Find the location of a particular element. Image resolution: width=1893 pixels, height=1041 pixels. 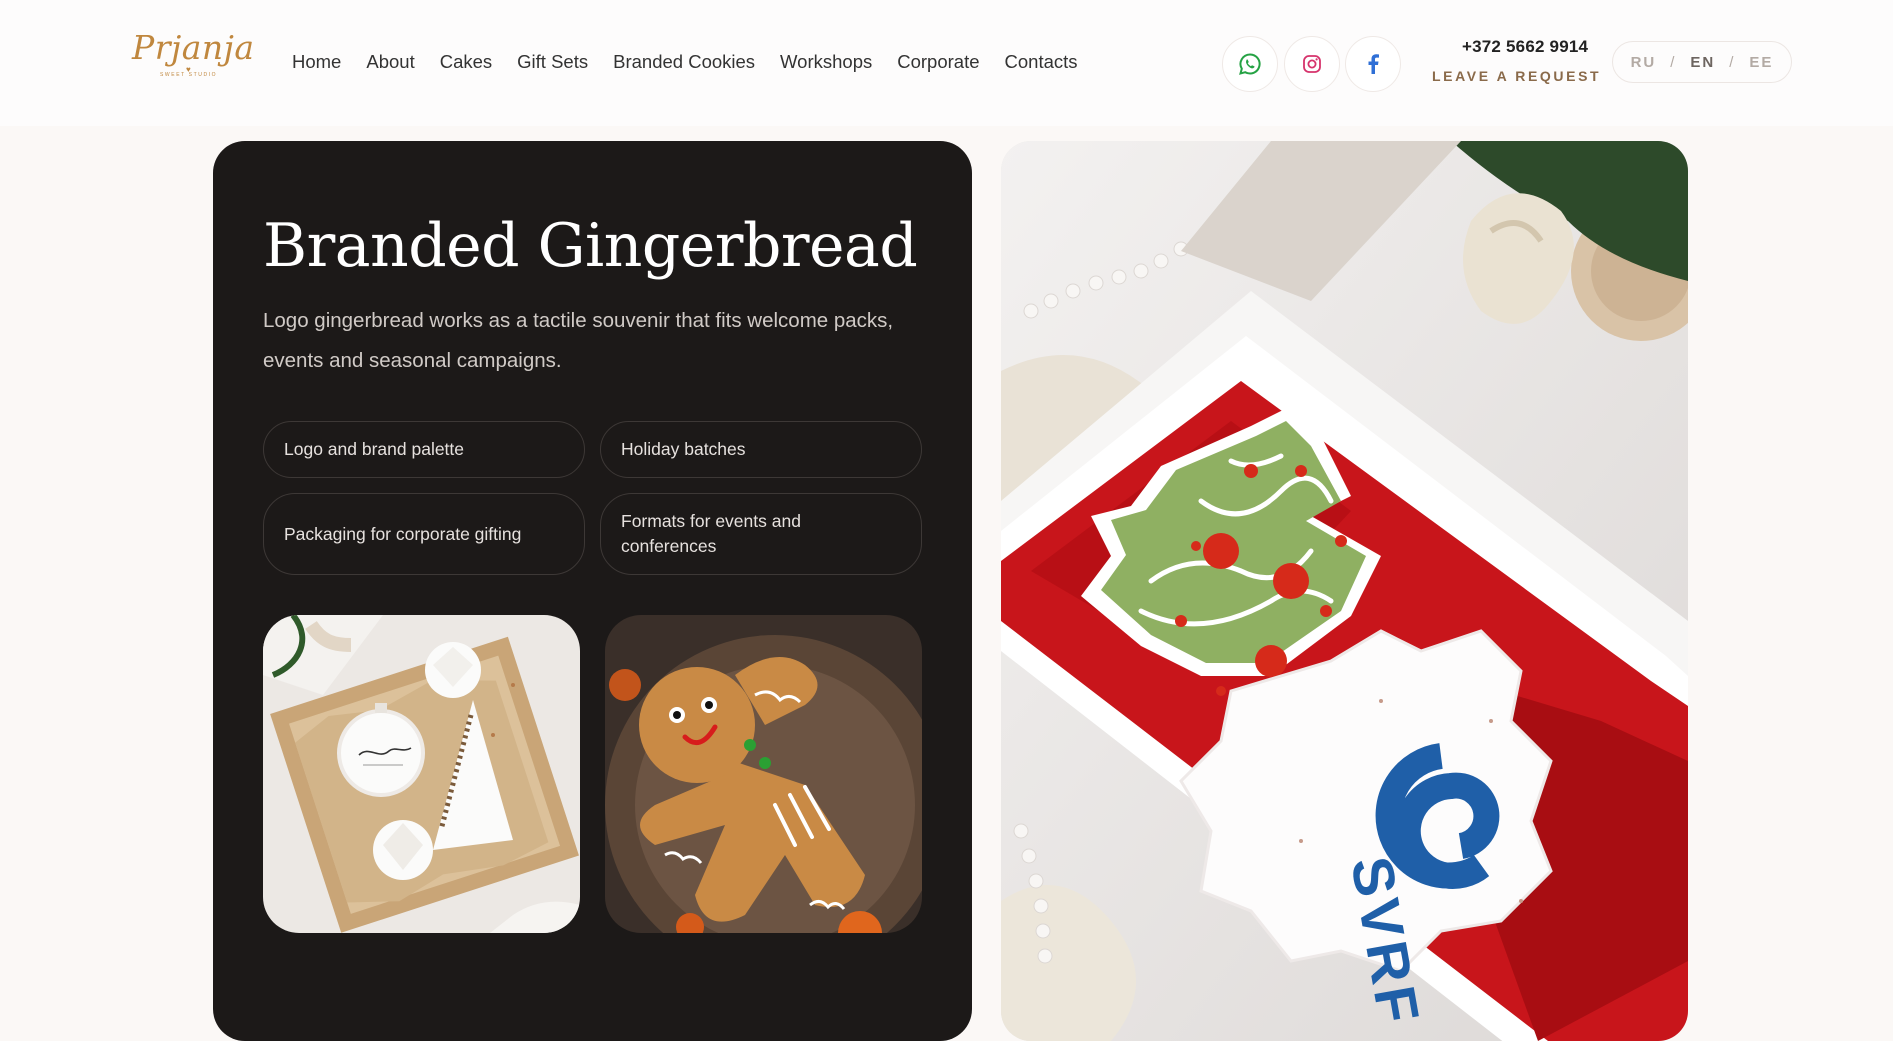

gingerbread-man-photo is located at coordinates (763, 774).